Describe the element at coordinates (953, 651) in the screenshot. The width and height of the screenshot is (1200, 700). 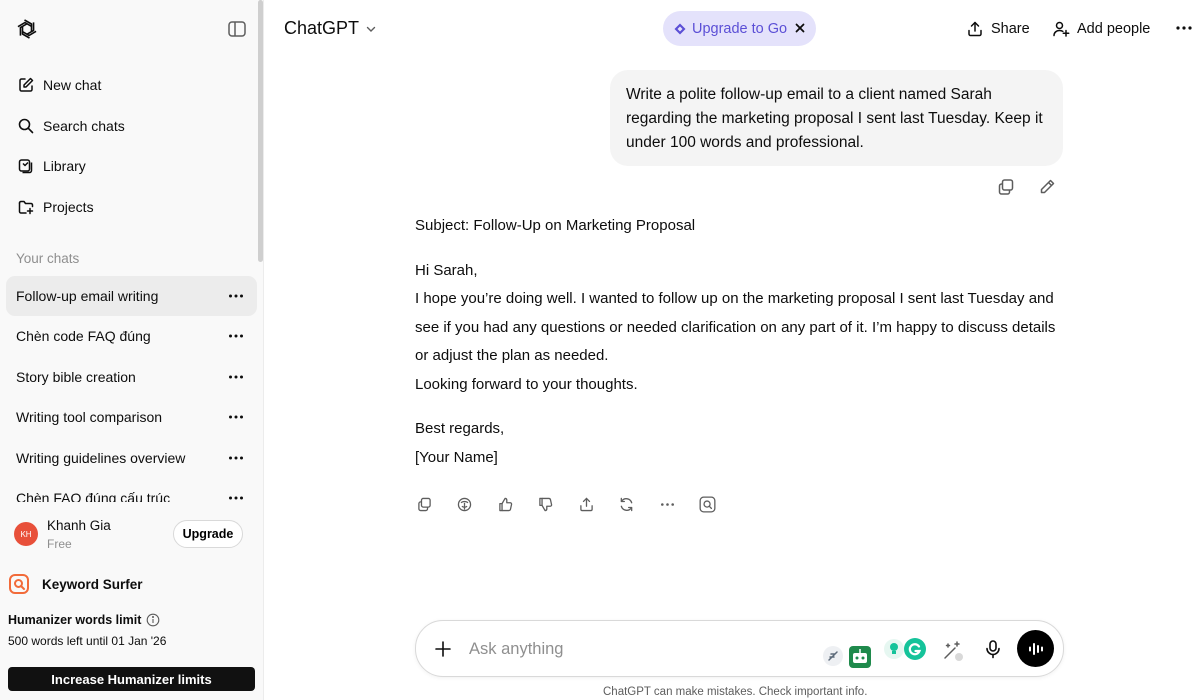
I see `magic-wand-extension-icon` at that location.